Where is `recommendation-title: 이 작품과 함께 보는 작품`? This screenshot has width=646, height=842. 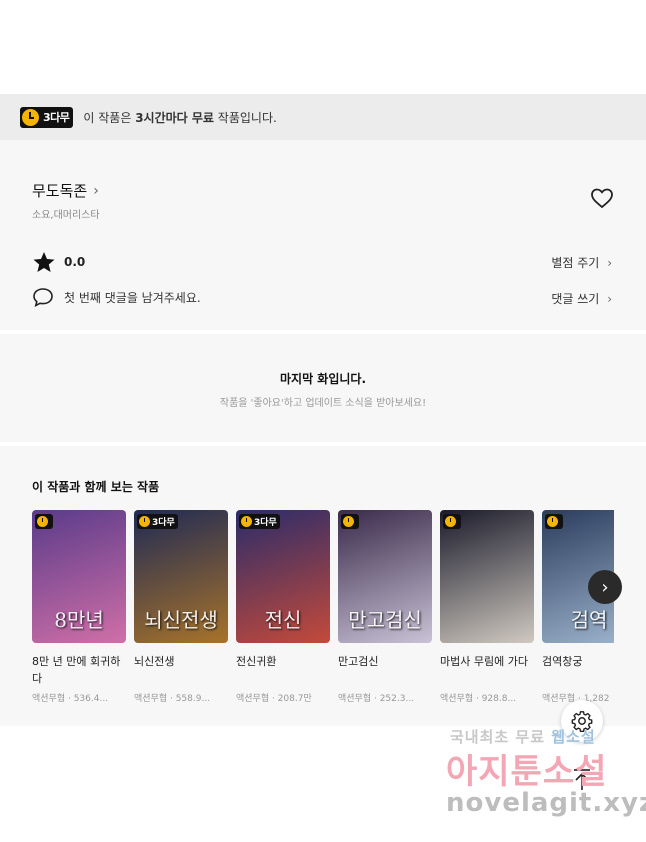
recommendation-title: 이 작품과 함께 보는 작품 is located at coordinates (96, 487).